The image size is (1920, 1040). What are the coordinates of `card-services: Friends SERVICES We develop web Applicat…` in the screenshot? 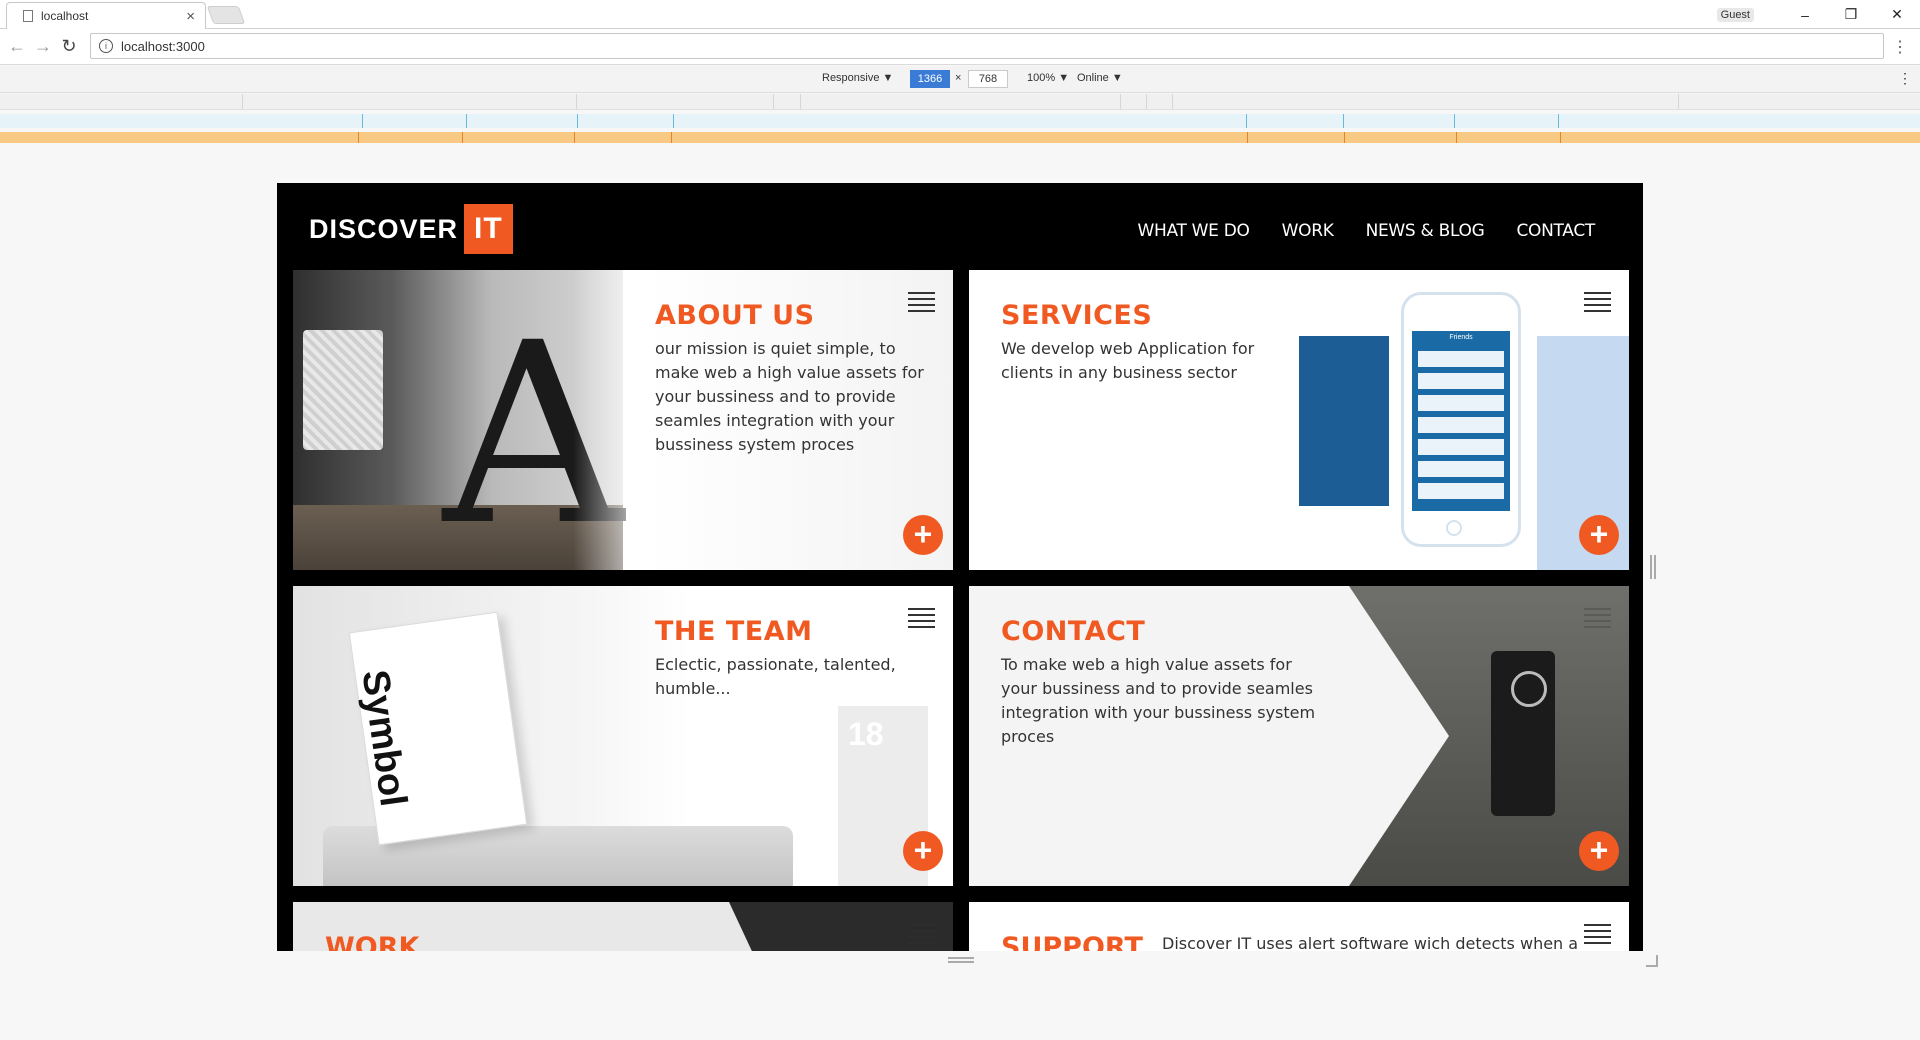 It's located at (1299, 420).